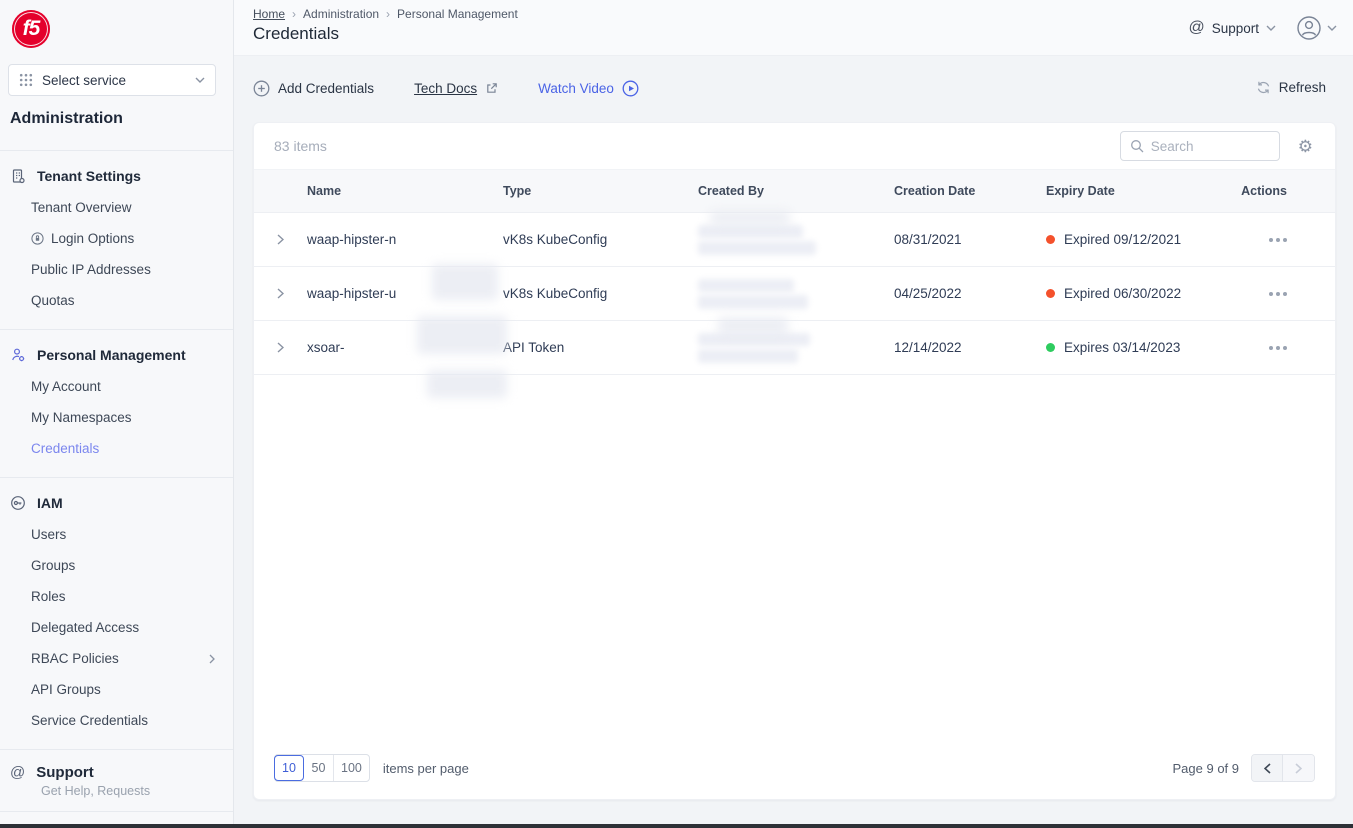  Describe the element at coordinates (91, 269) in the screenshot. I see `sidebar-item-label: Public IP Addresses` at that location.